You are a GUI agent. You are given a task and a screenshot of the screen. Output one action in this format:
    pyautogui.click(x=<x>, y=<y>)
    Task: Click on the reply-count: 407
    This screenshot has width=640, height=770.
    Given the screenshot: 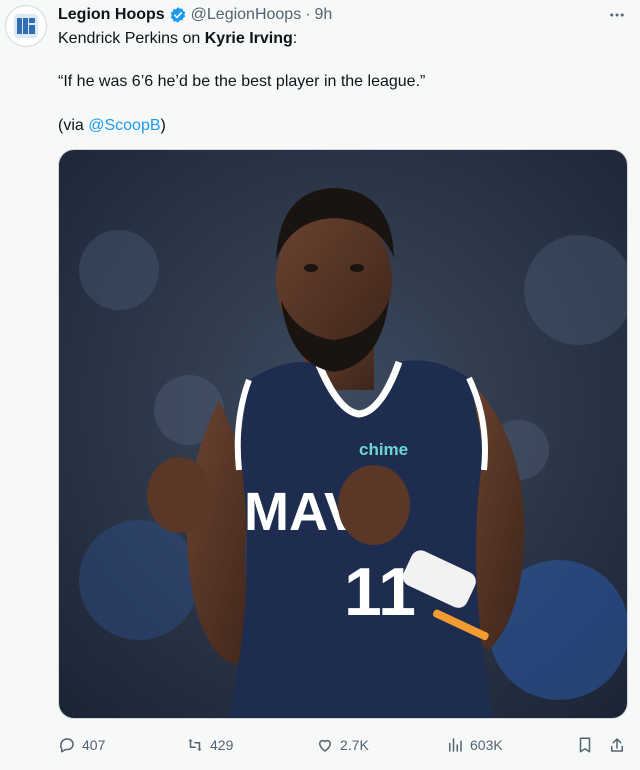 What is the action you would take?
    pyautogui.click(x=94, y=745)
    